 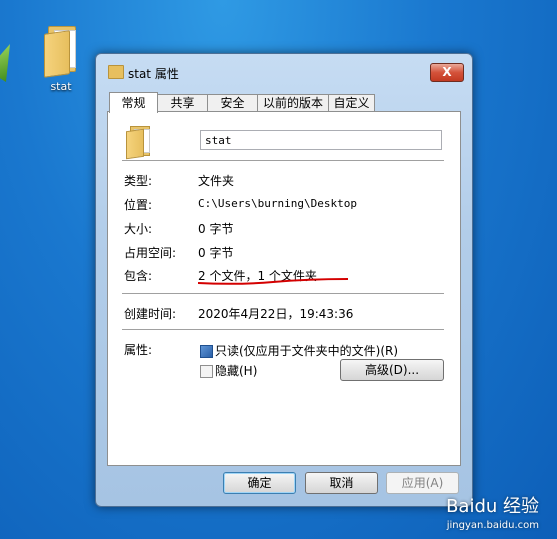 I want to click on tab-sharing: 共享, so click(x=182, y=103).